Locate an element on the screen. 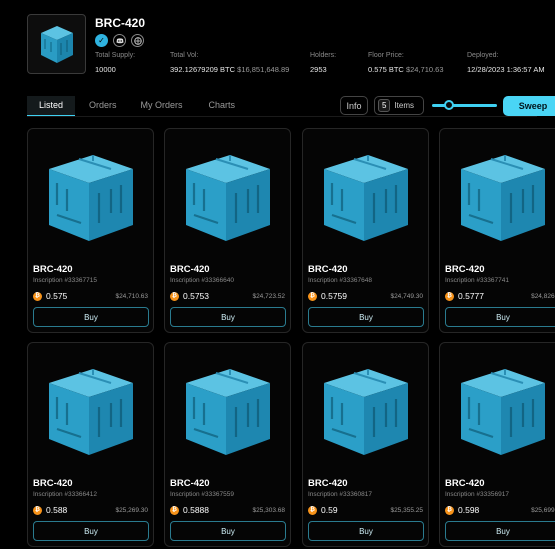  card-inscription: Inscription #33360817 is located at coordinates (340, 494).